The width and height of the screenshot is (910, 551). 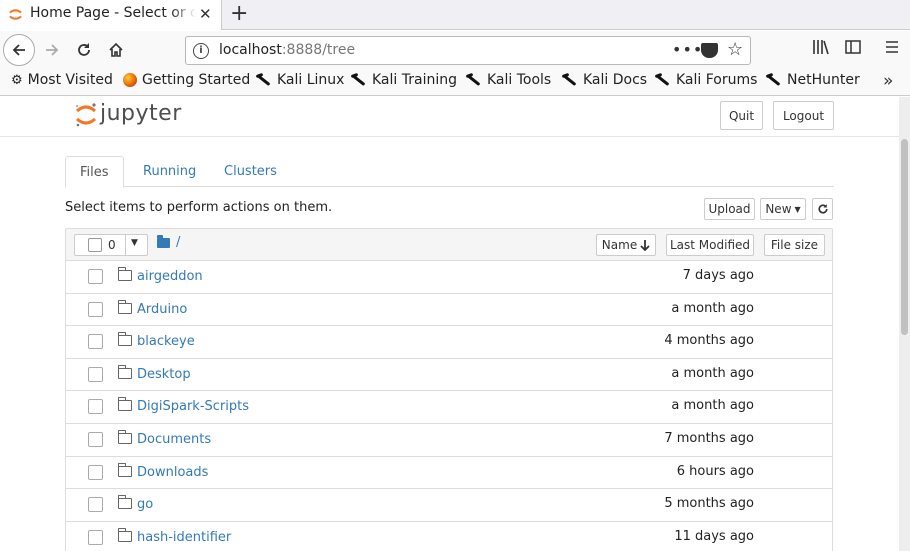 I want to click on back-arrow-icon, so click(x=19, y=50).